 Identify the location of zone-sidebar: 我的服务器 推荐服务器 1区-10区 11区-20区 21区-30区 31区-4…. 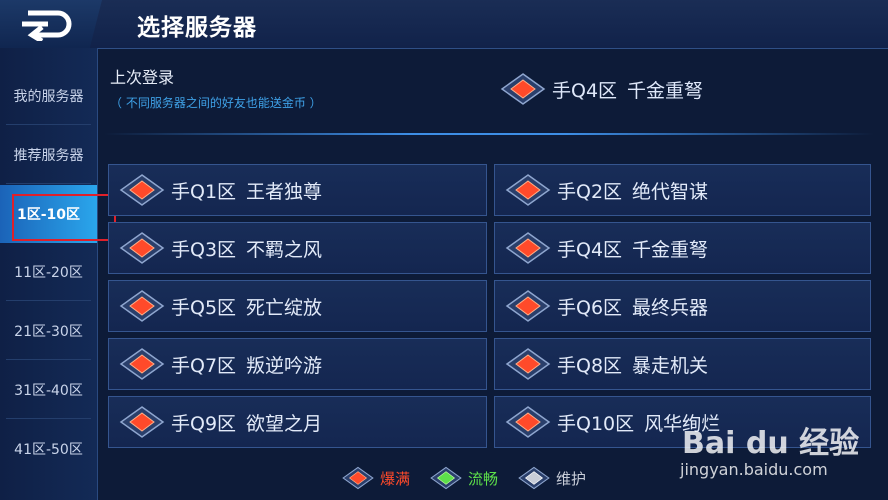
(49, 274).